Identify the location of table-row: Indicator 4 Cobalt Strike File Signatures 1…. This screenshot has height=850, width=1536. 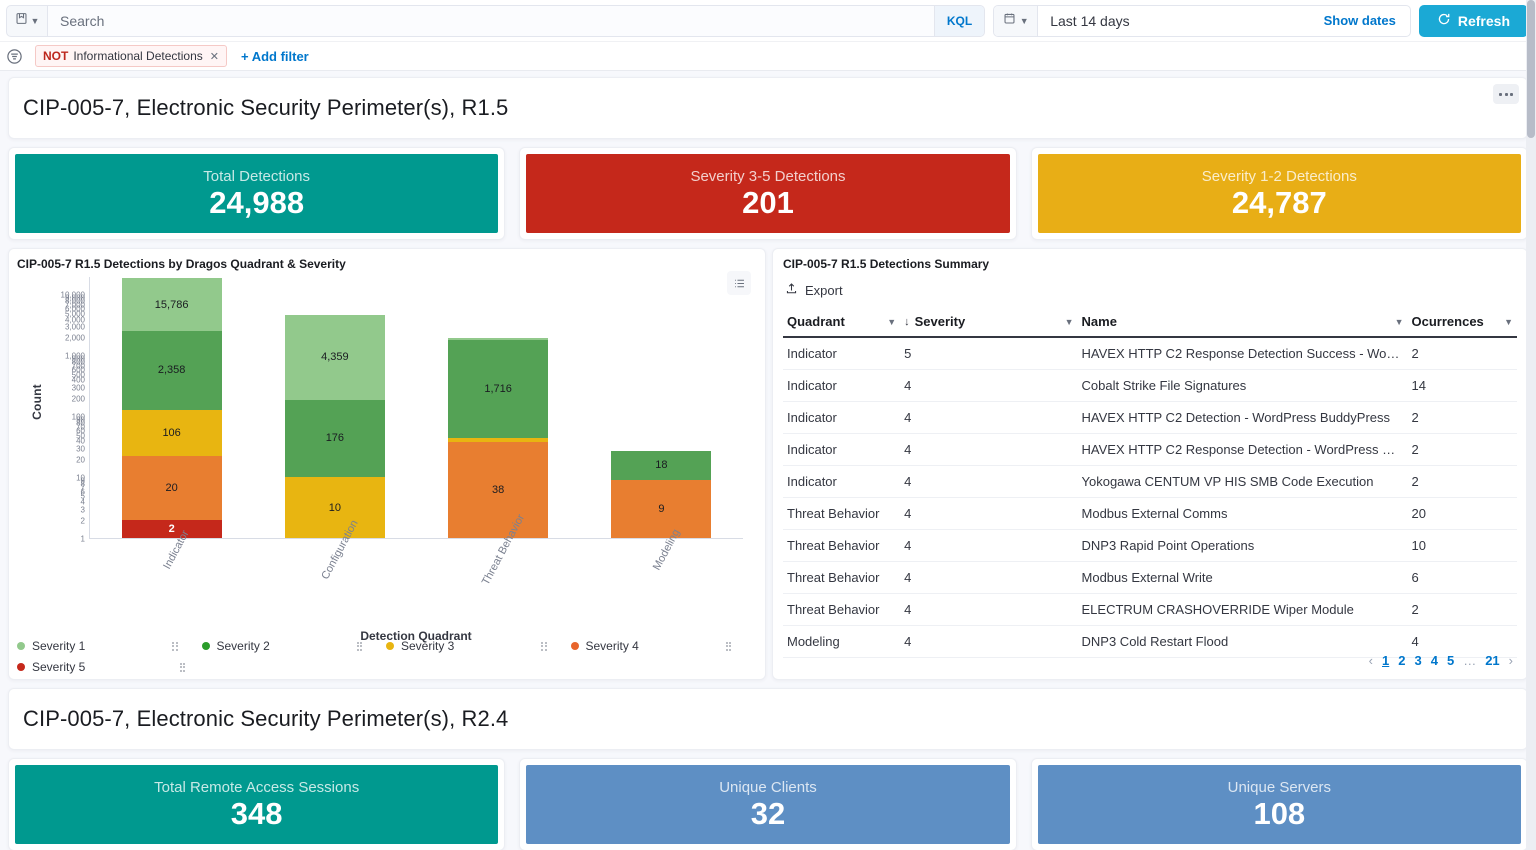
(1150, 385).